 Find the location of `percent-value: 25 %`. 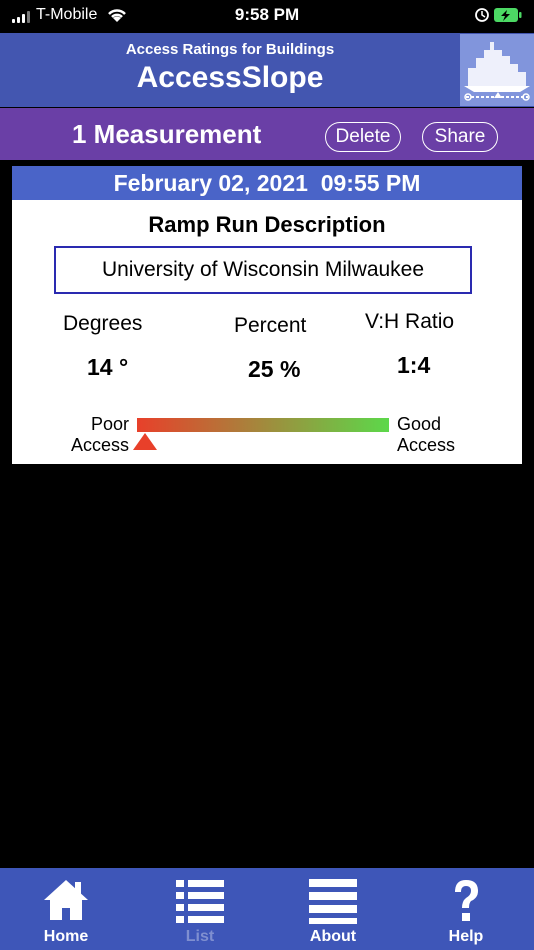

percent-value: 25 % is located at coordinates (274, 369).